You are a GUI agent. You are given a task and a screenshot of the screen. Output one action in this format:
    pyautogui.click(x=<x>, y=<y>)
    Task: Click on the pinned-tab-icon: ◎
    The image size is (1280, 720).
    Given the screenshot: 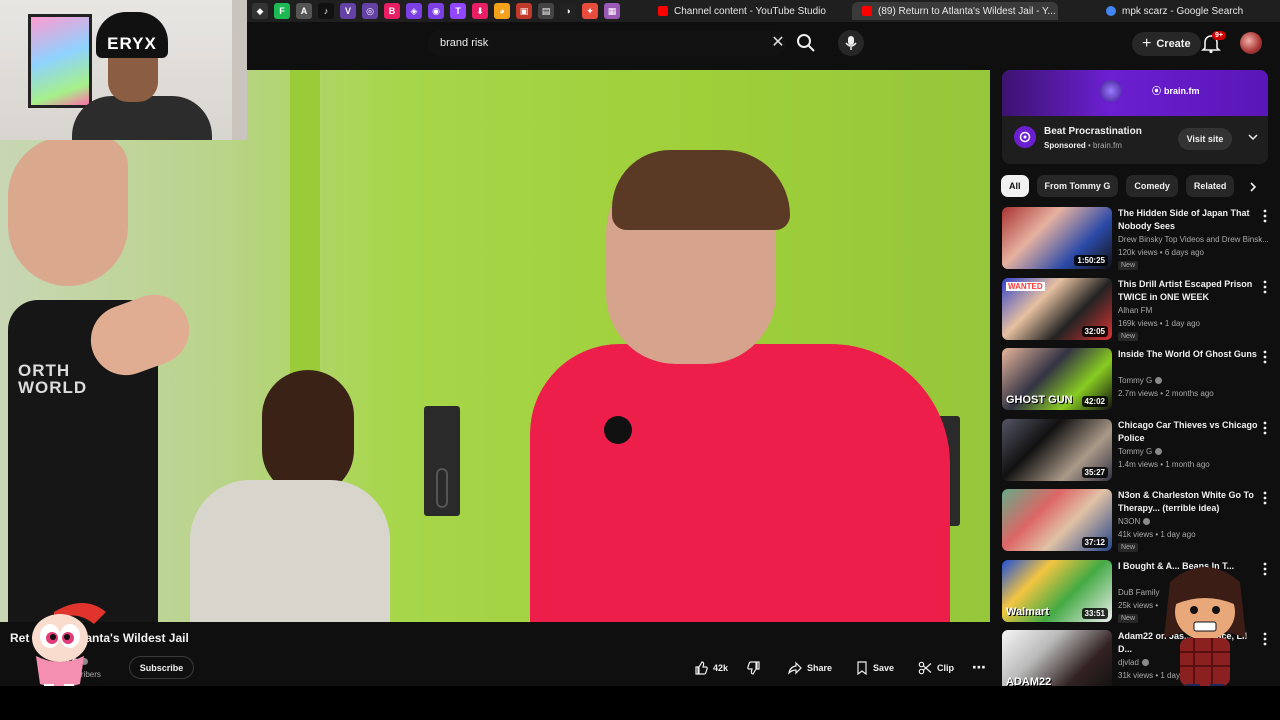 What is the action you would take?
    pyautogui.click(x=370, y=11)
    